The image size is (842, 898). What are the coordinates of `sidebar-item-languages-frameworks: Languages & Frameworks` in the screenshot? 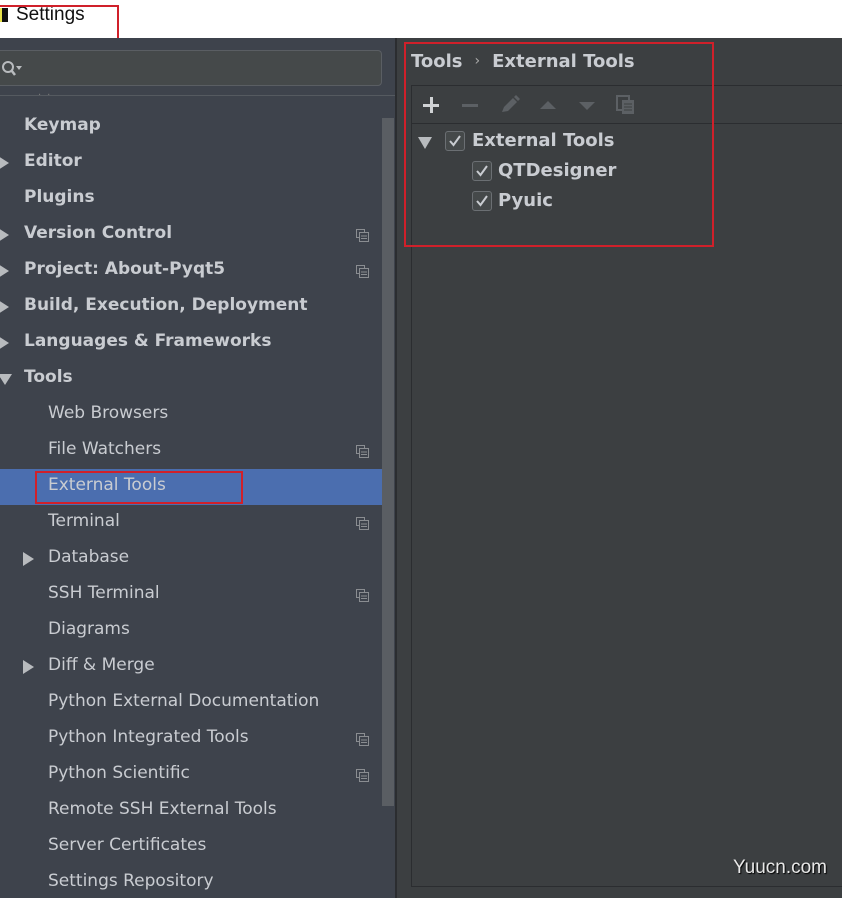 It's located at (196, 343).